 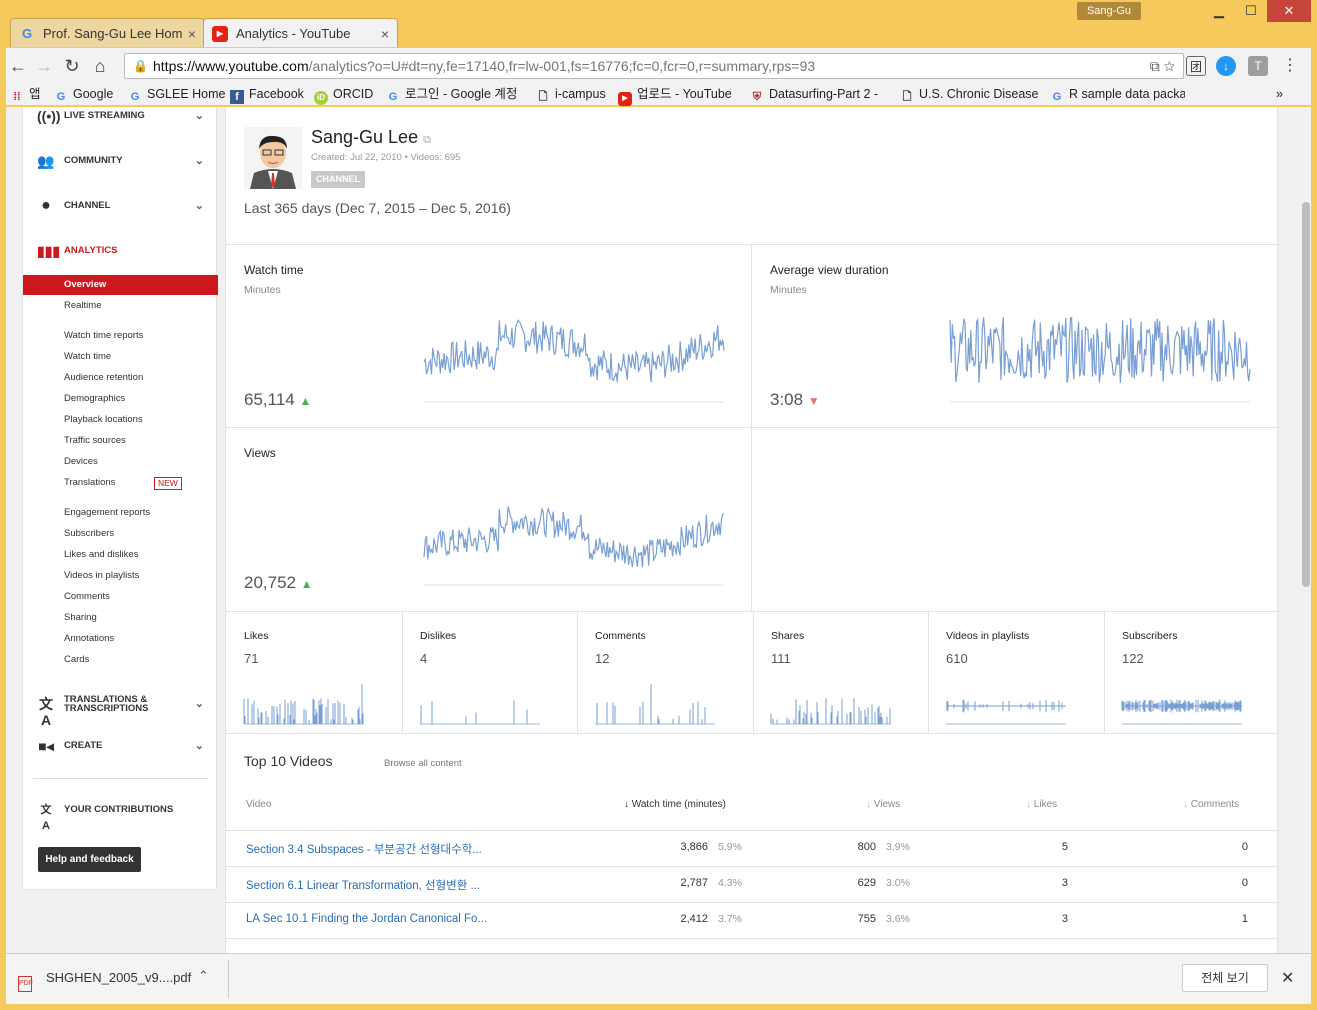 What do you see at coordinates (343, 95) in the screenshot?
I see `bookmark-orcid: iD ORCID` at bounding box center [343, 95].